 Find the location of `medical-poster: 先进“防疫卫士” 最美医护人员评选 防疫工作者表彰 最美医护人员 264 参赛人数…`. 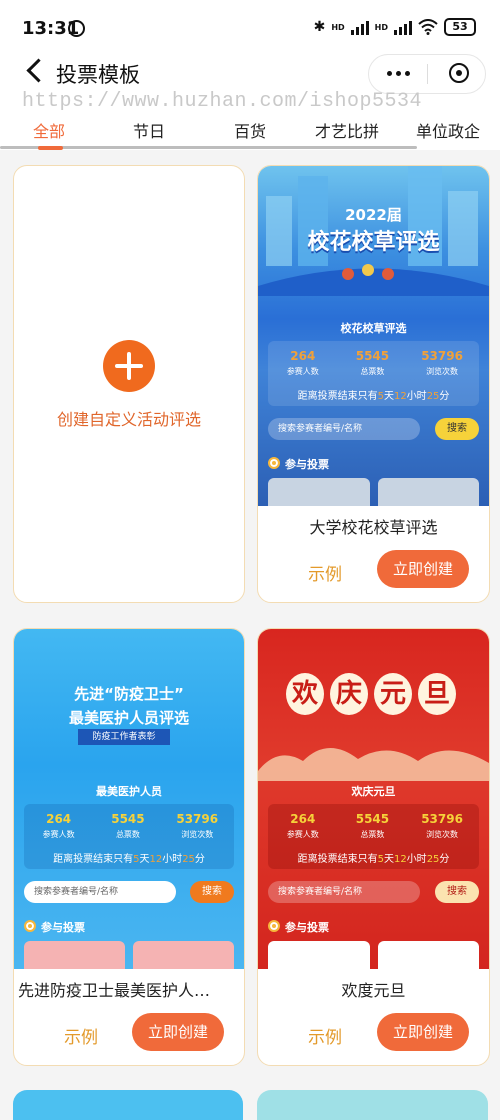

medical-poster: 先进“防疫卫士” 最美医护人员评选 防疫工作者表彰 最美医护人员 264 参赛人数… is located at coordinates (129, 799).